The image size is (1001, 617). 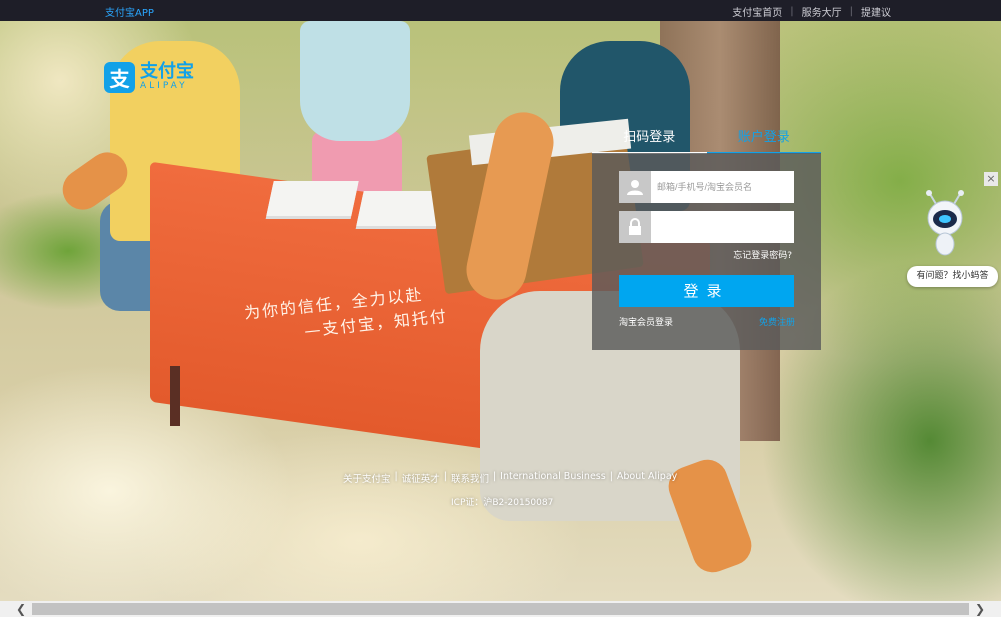 What do you see at coordinates (21, 609) in the screenshot?
I see `scroll-left-icon: ❮` at bounding box center [21, 609].